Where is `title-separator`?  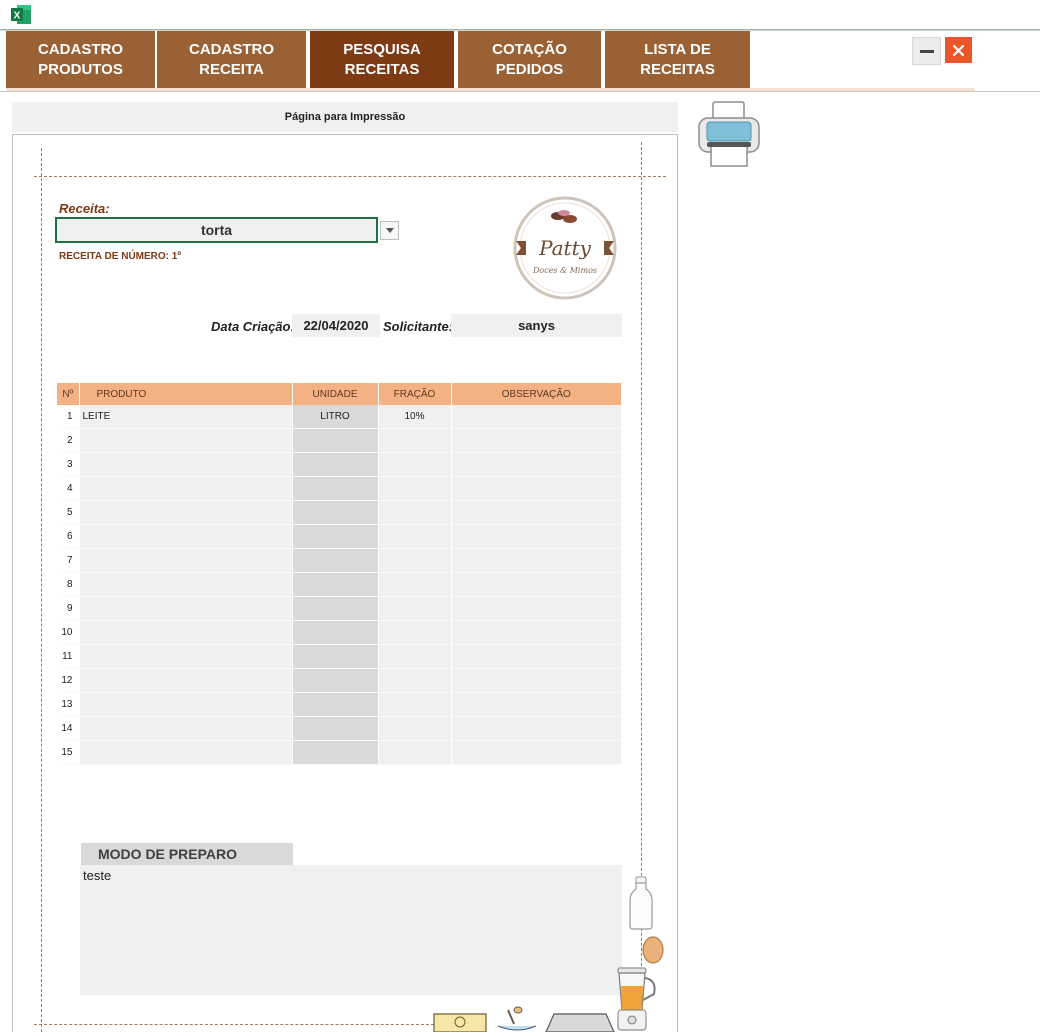
title-separator is located at coordinates (520, 29).